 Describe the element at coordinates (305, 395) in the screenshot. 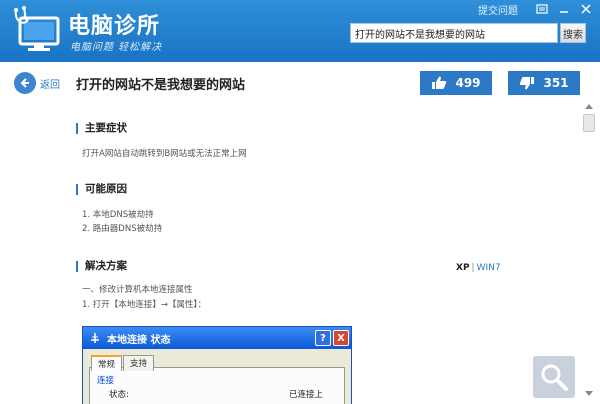

I see `dialog-status-value: 已连接上` at that location.